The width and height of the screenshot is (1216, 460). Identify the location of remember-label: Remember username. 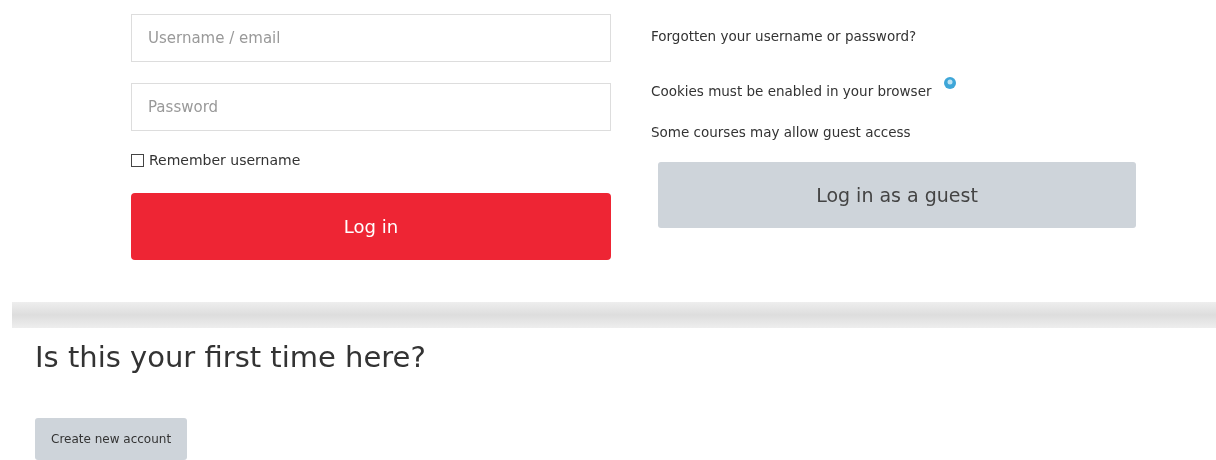
(225, 160).